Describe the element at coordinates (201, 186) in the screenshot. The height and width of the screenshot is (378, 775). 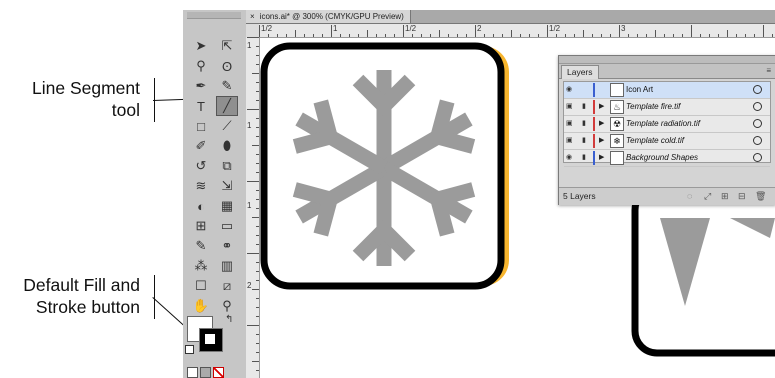
I see `warp-tool-icon: ≋` at that location.